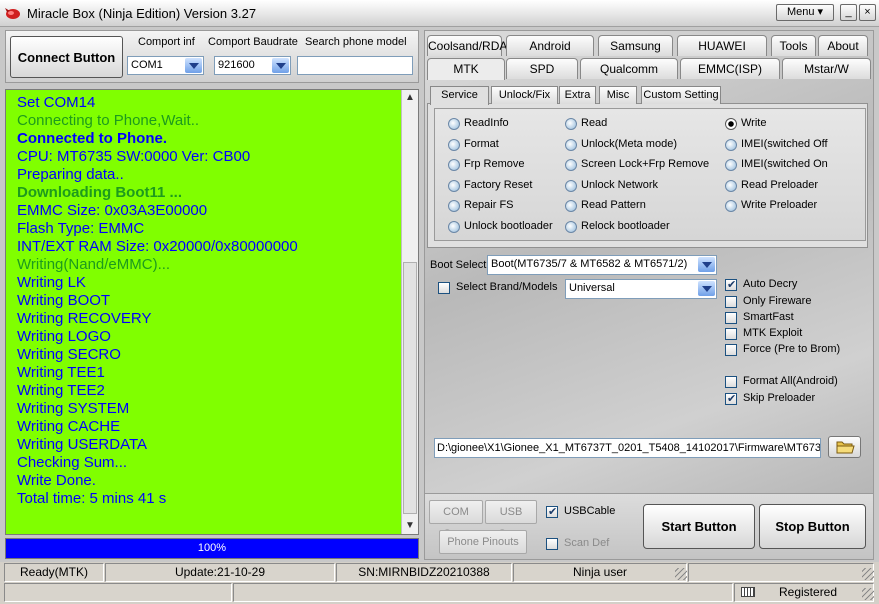 The height and width of the screenshot is (604, 879). I want to click on tab-emmc-isp-: EMMC(ISP), so click(730, 68).